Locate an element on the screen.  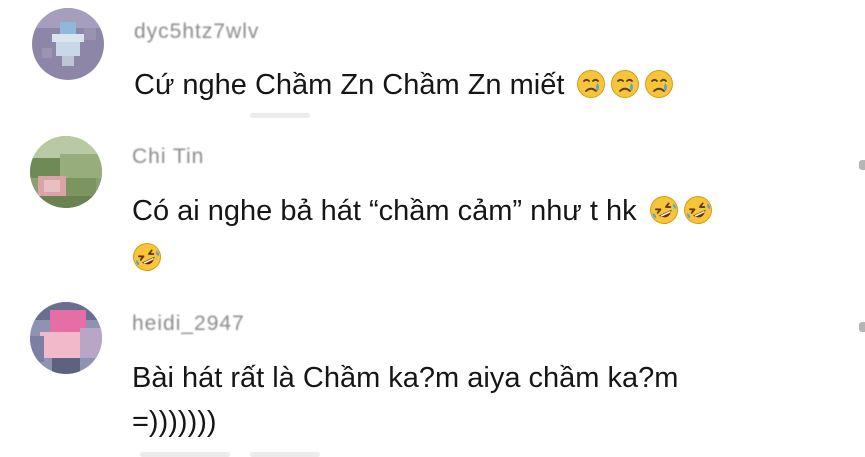
comment-text: Có ai nghe bả hát “chầm cảm” như t hk is located at coordinates (422, 211).